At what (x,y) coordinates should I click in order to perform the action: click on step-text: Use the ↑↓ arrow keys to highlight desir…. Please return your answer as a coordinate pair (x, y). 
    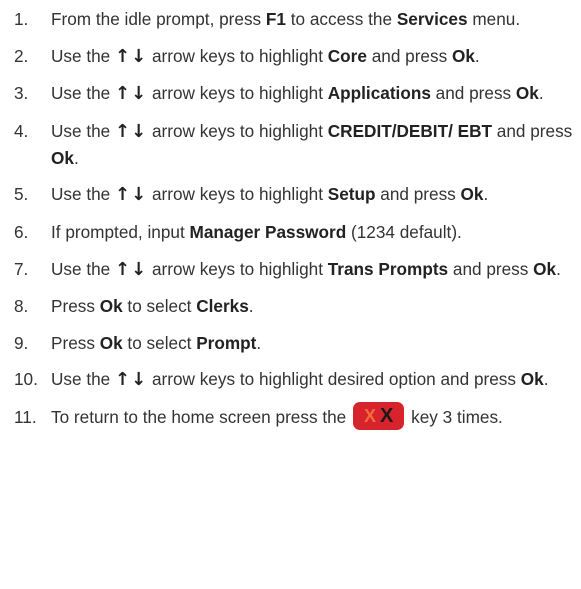
    Looking at the image, I should click on (306, 379).